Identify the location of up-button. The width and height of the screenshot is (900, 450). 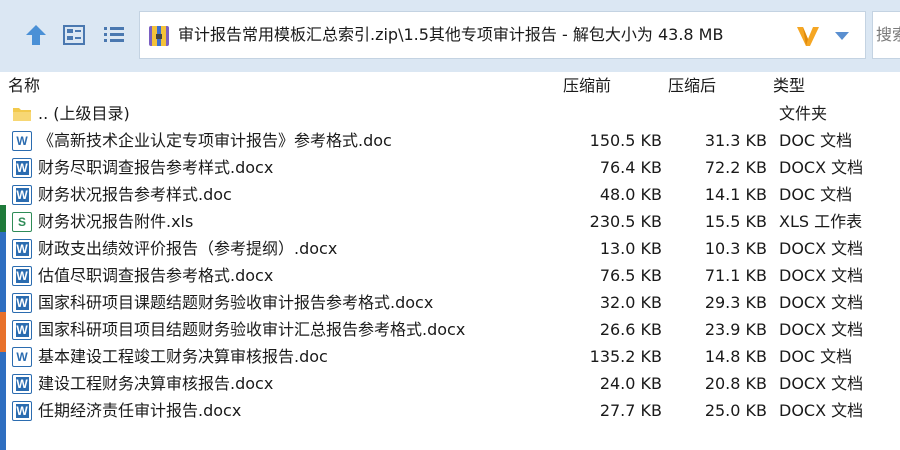
(36, 35).